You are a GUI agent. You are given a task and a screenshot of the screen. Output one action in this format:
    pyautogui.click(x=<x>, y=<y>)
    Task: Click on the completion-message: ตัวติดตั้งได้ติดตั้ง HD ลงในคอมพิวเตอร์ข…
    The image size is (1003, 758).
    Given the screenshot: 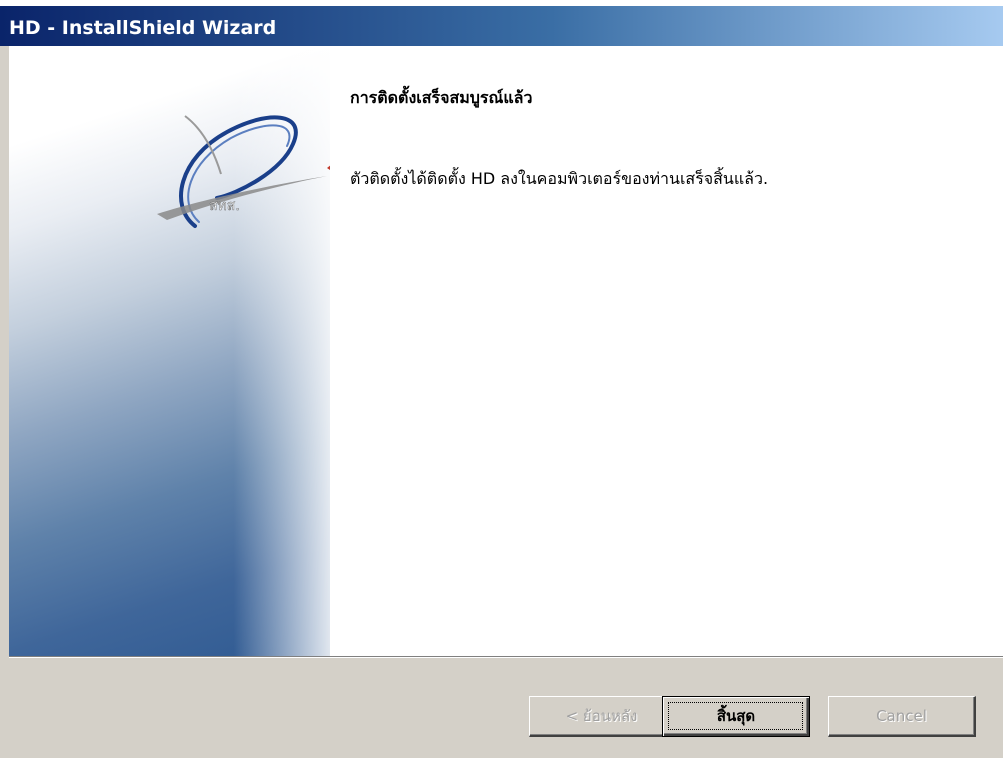 What is the action you would take?
    pyautogui.click(x=559, y=178)
    